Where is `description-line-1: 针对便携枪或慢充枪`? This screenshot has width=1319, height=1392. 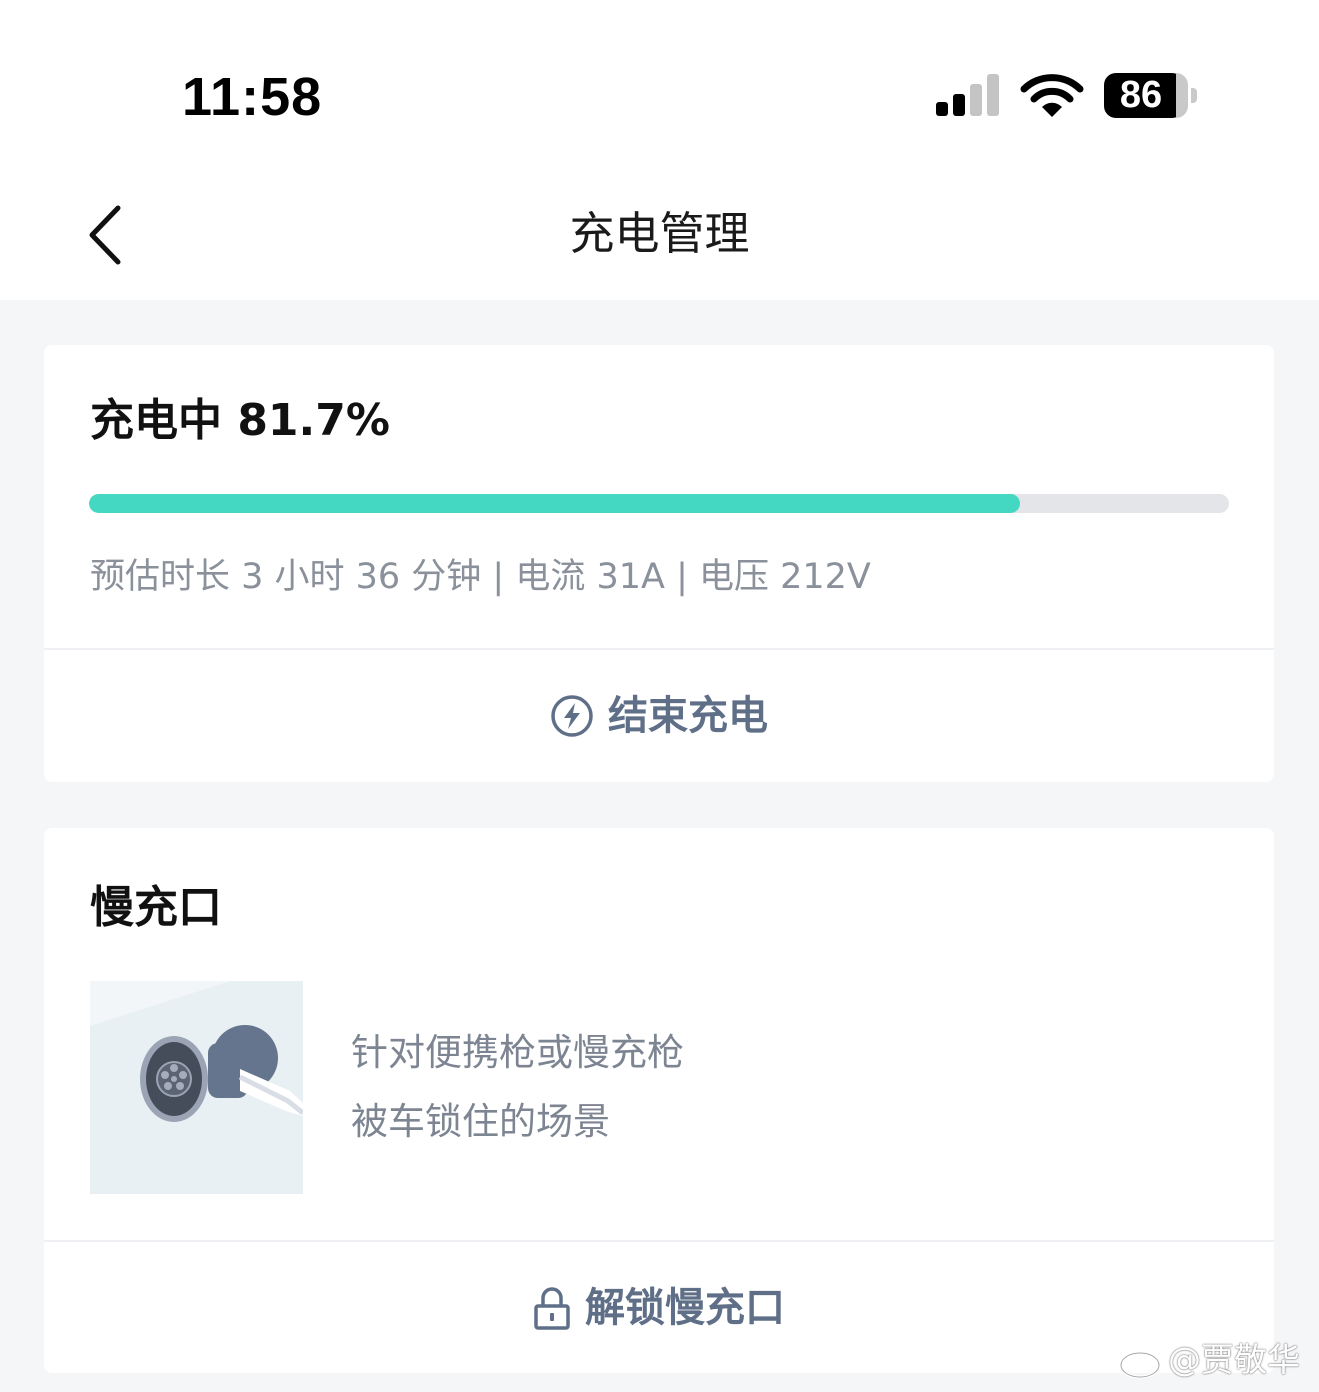
description-line-1: 针对便携枪或慢充枪 is located at coordinates (517, 1052).